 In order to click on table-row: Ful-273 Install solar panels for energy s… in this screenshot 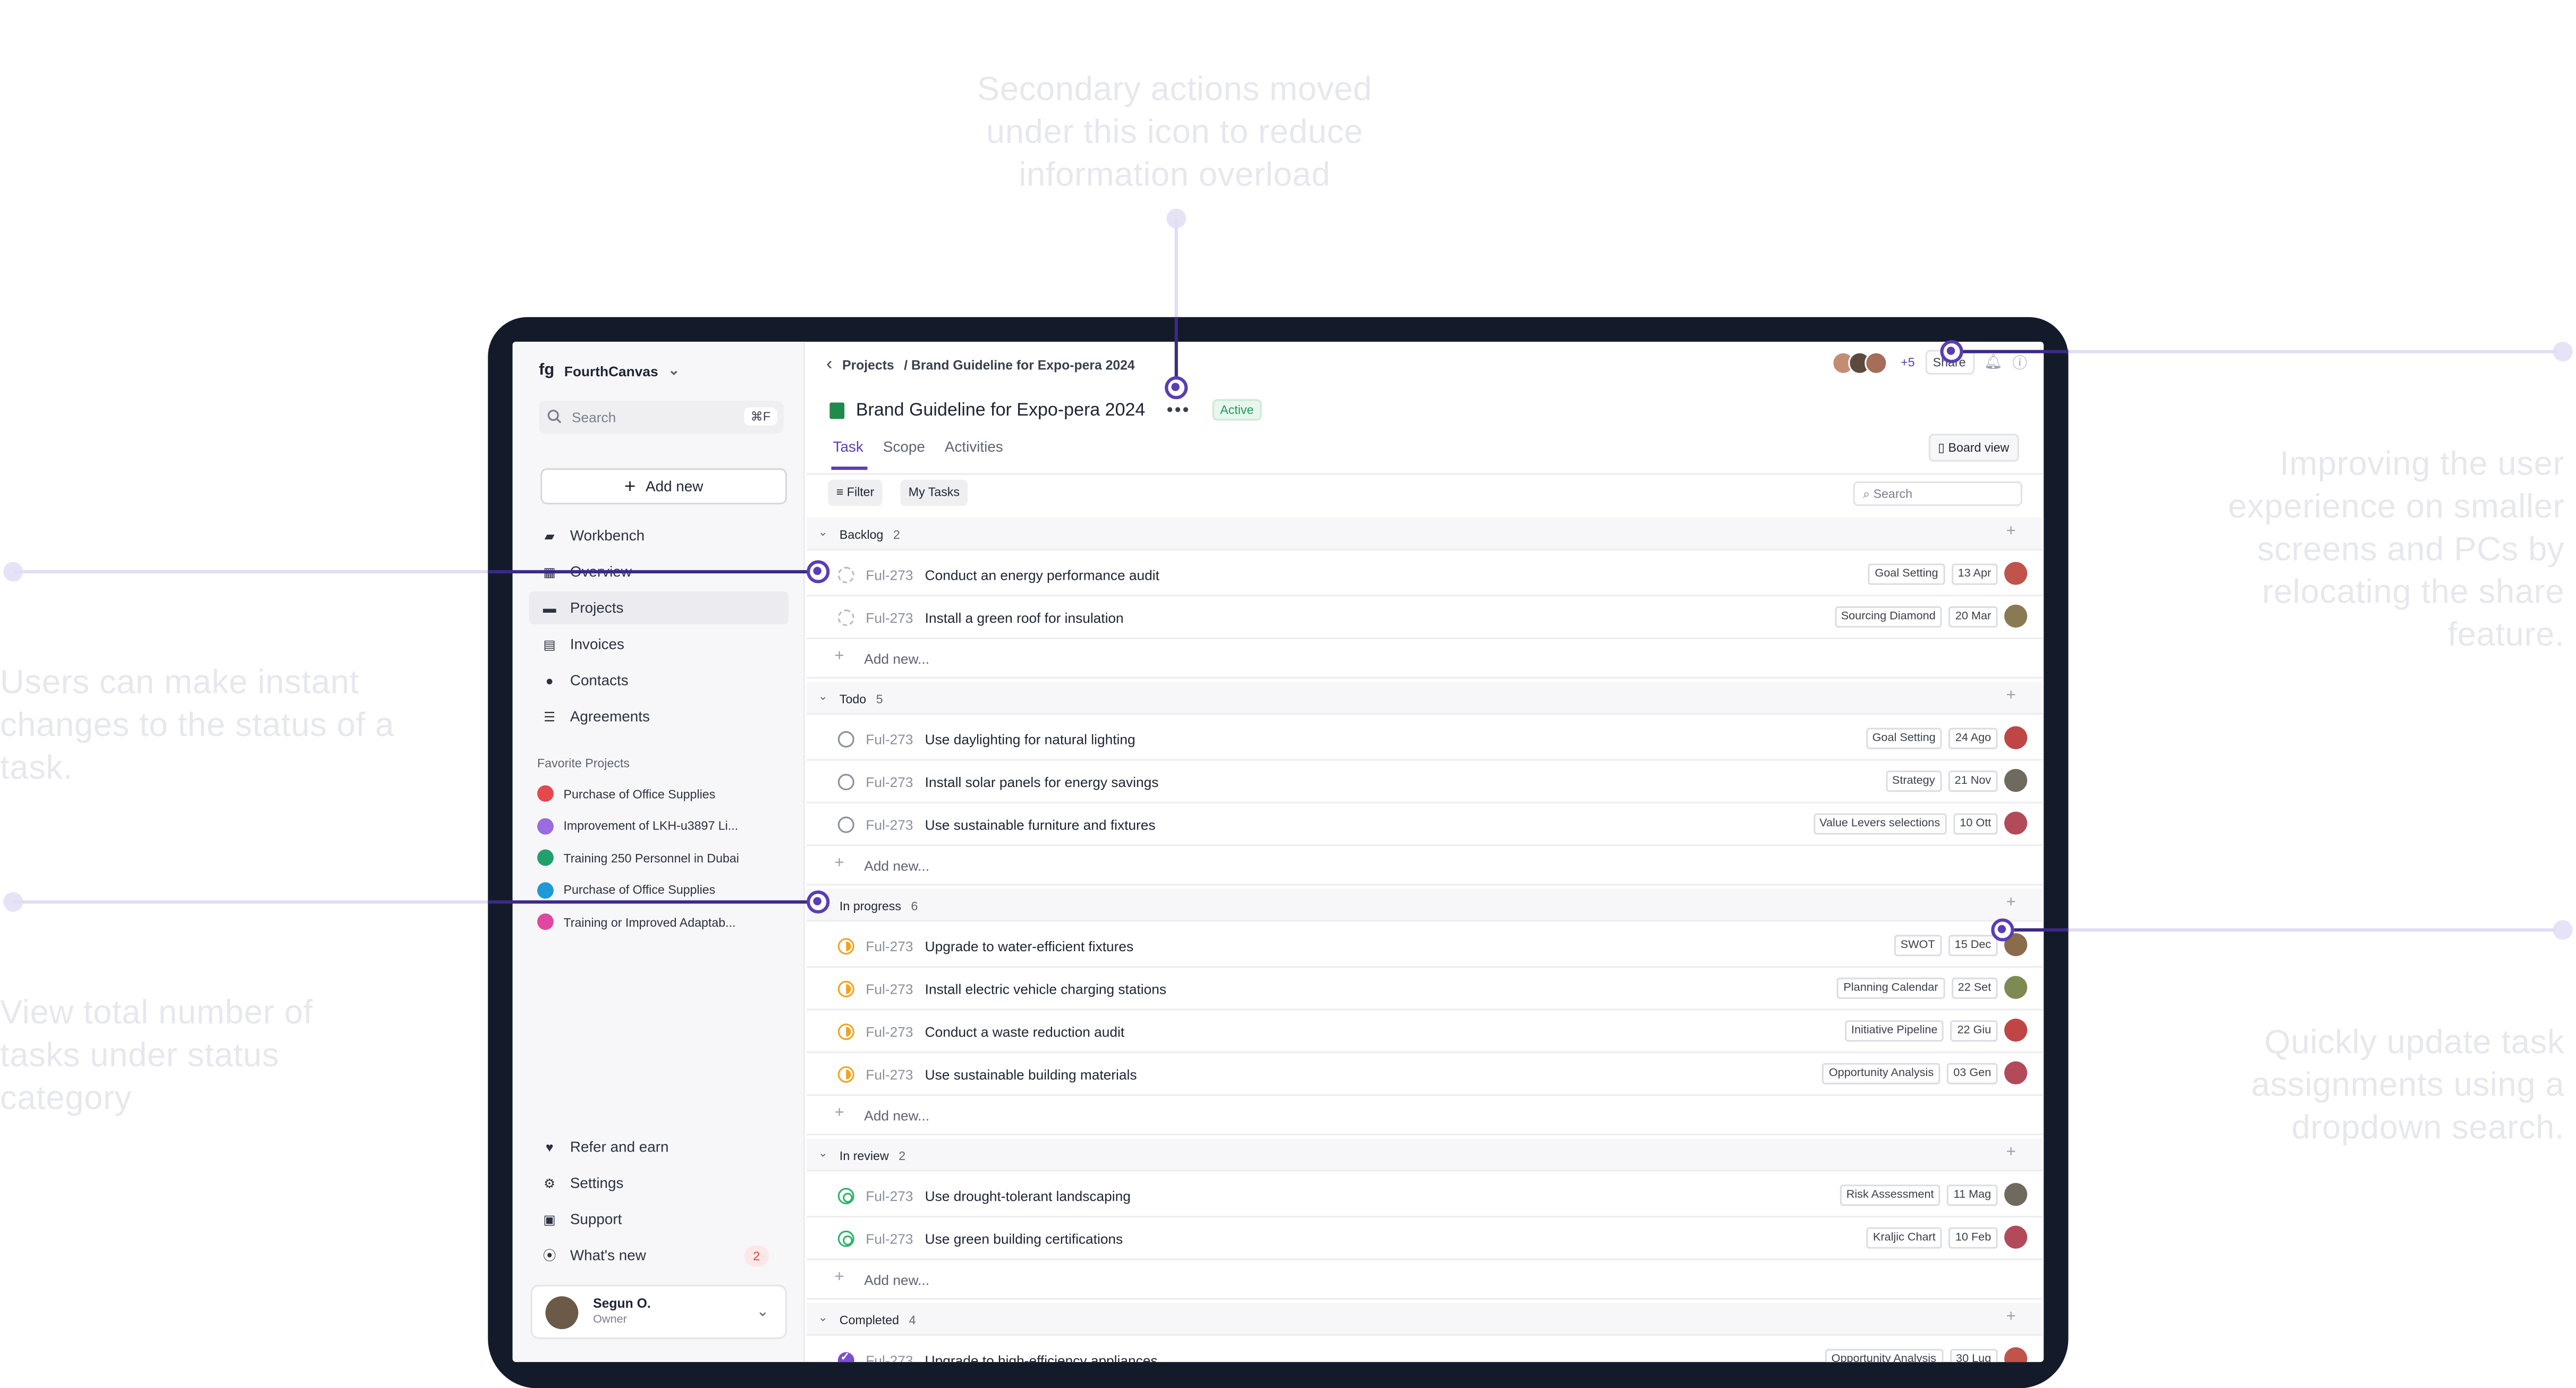, I will do `click(1425, 782)`.